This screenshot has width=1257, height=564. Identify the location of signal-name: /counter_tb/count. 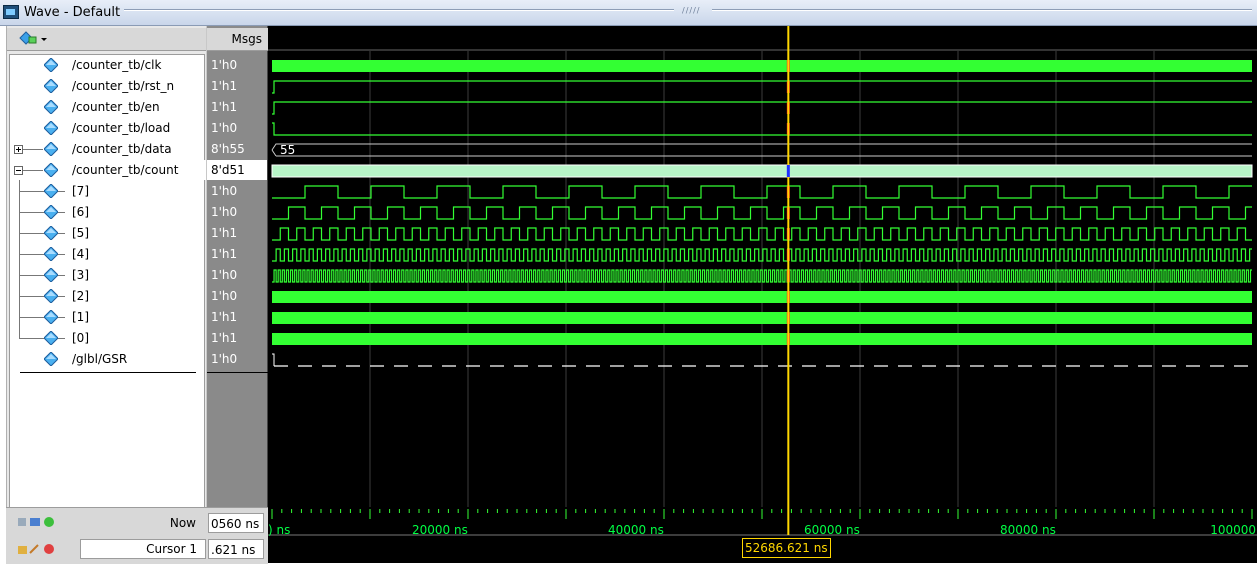
(125, 170).